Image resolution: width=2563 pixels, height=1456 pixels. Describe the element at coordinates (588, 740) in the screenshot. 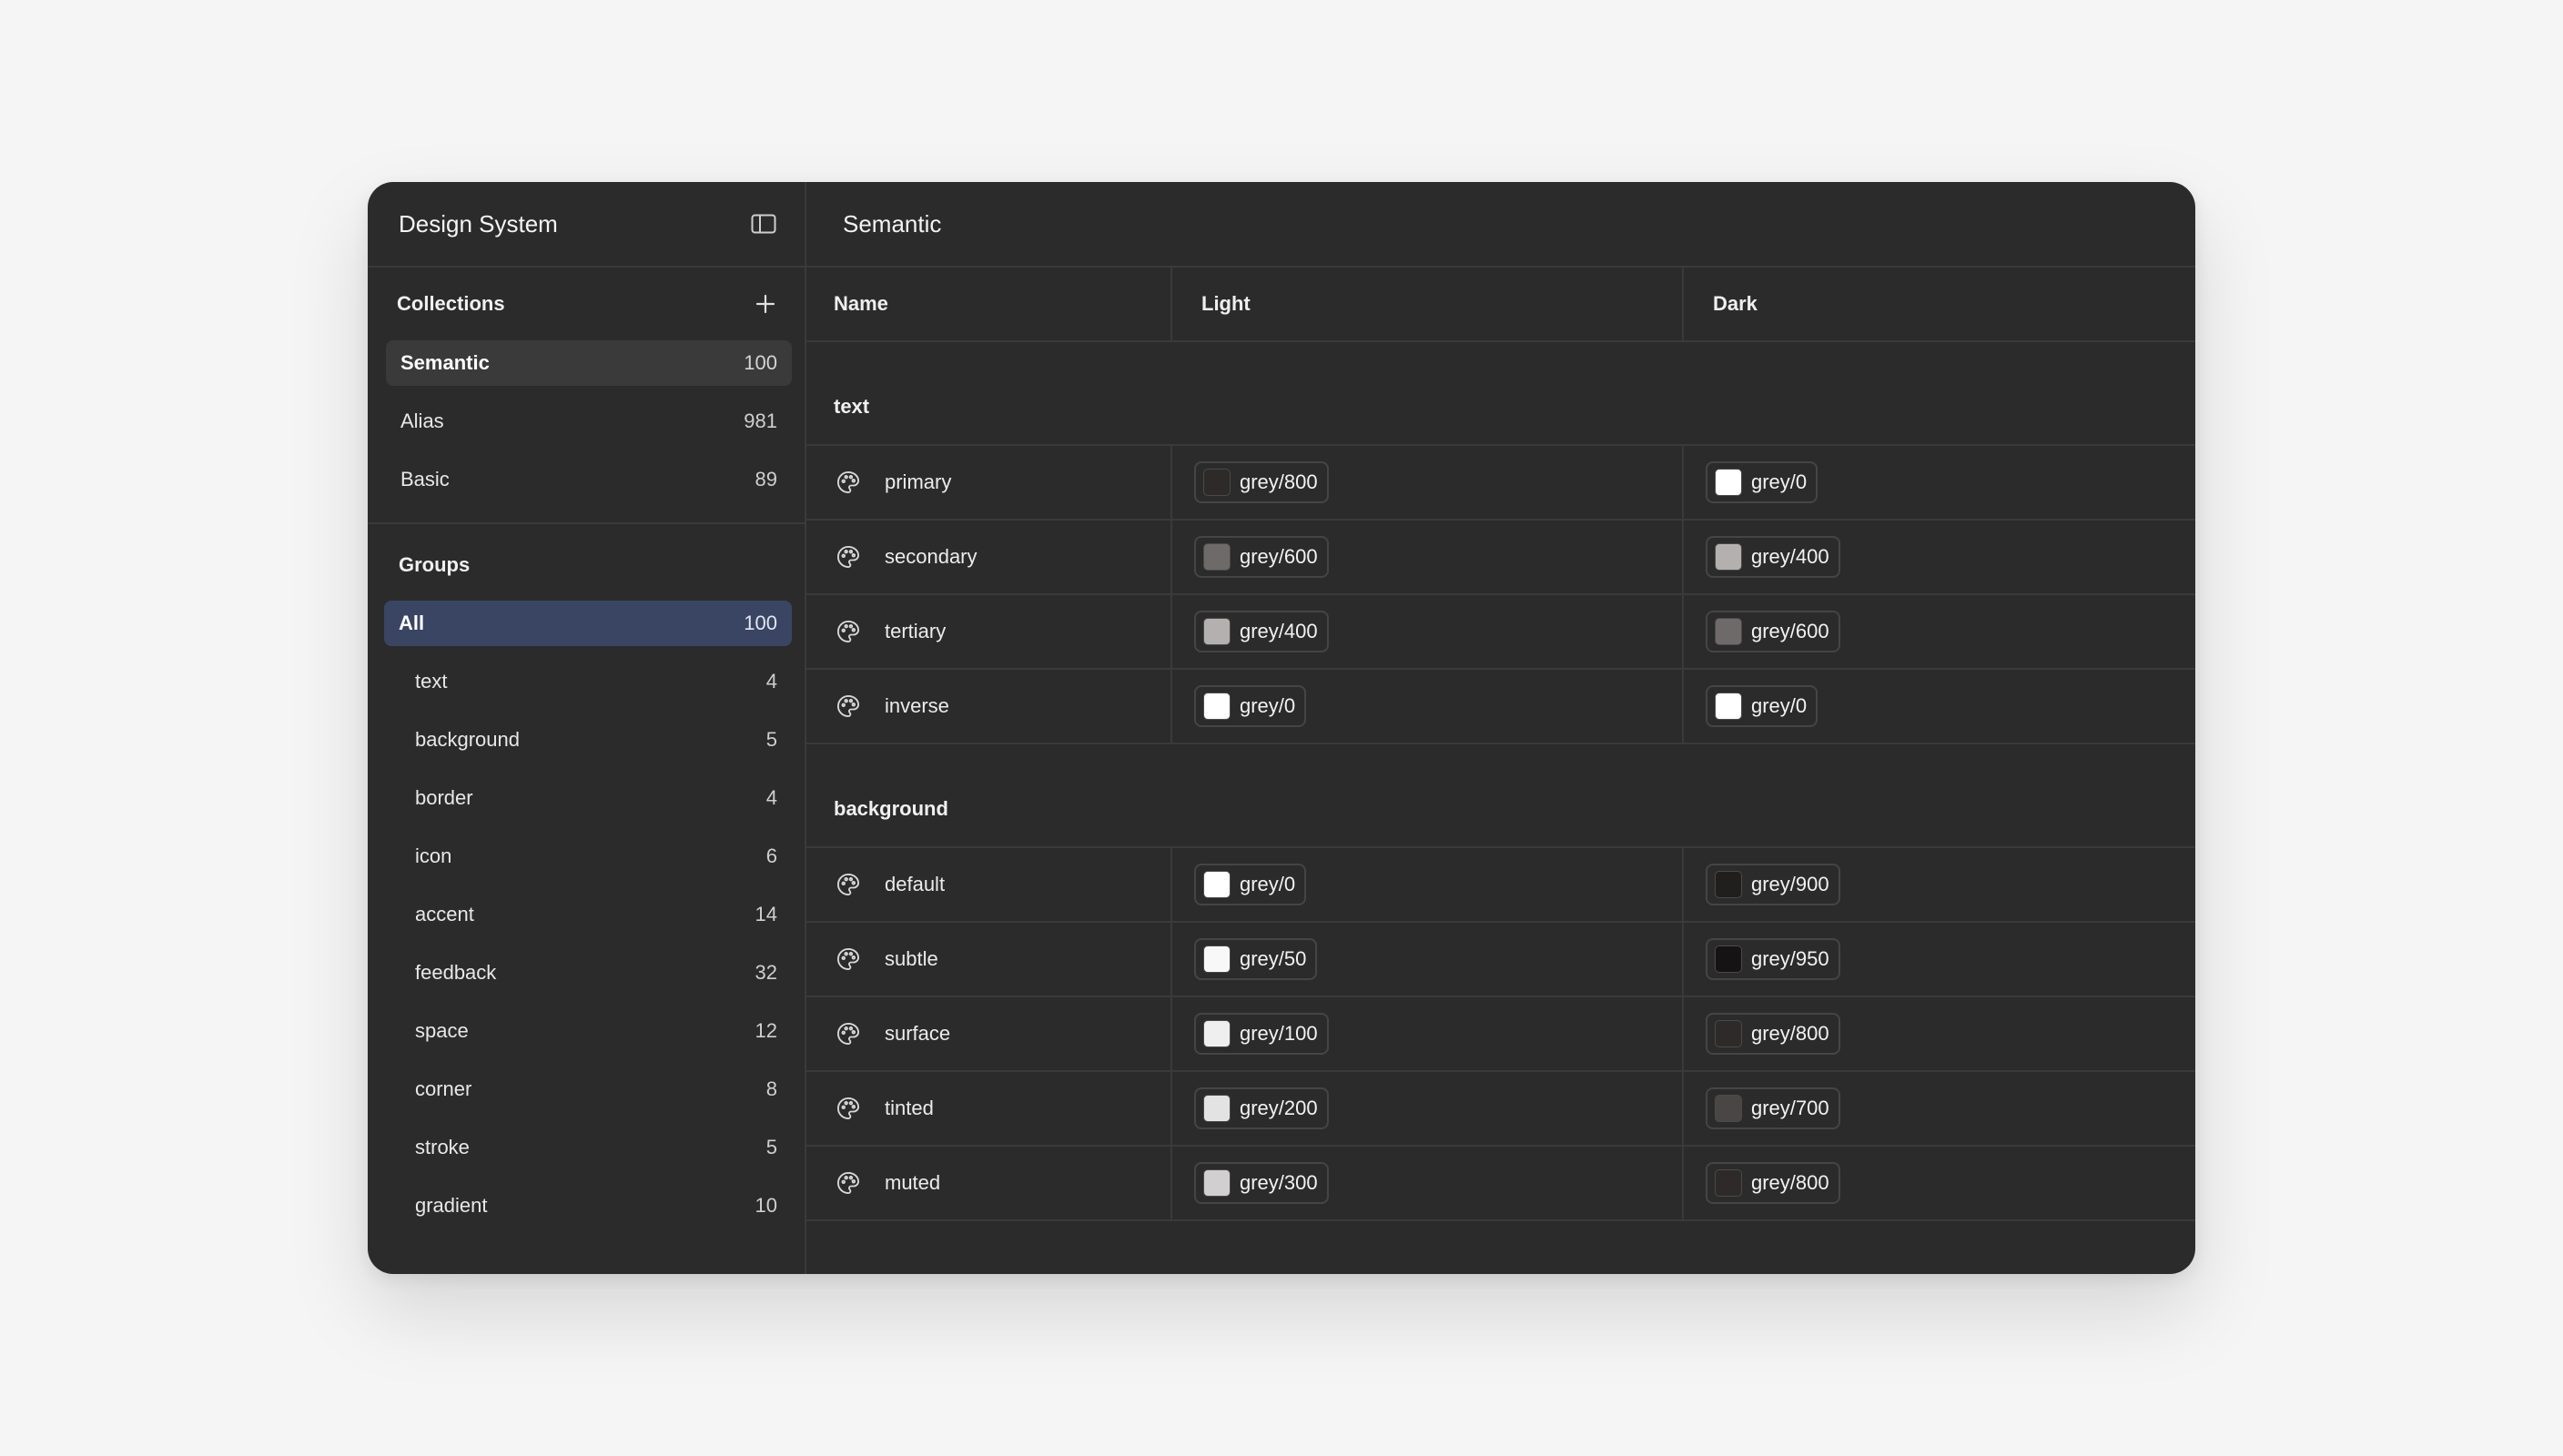

I see `group-item-background: background 5` at that location.